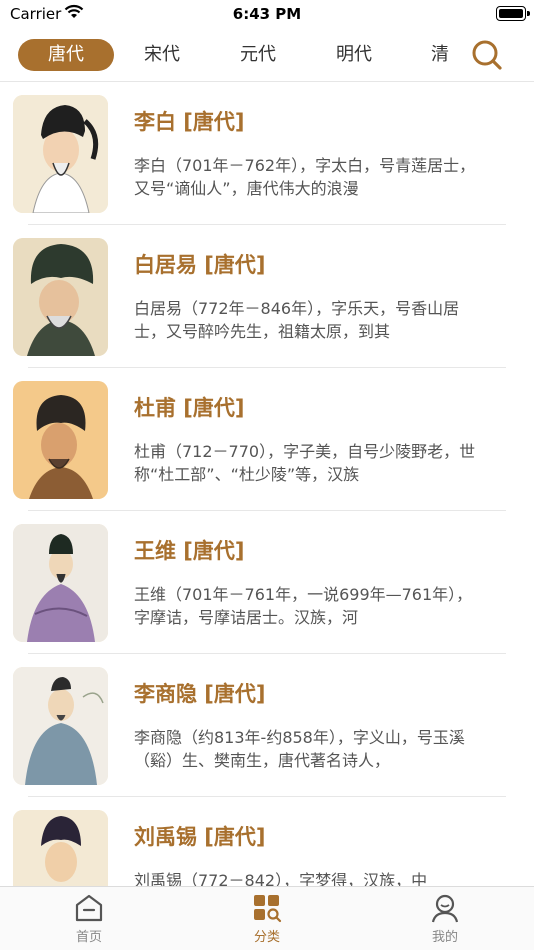 This screenshot has width=534, height=950. What do you see at coordinates (200, 694) in the screenshot?
I see `poet-name: 李商隐 [唐代]` at bounding box center [200, 694].